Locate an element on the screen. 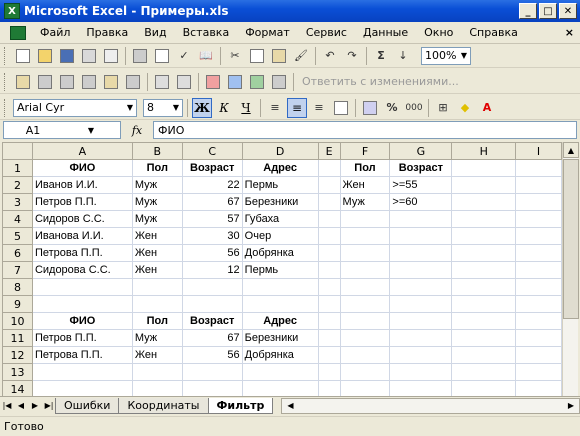 The image size is (580, 436). row-header: 7 is located at coordinates (17, 270).